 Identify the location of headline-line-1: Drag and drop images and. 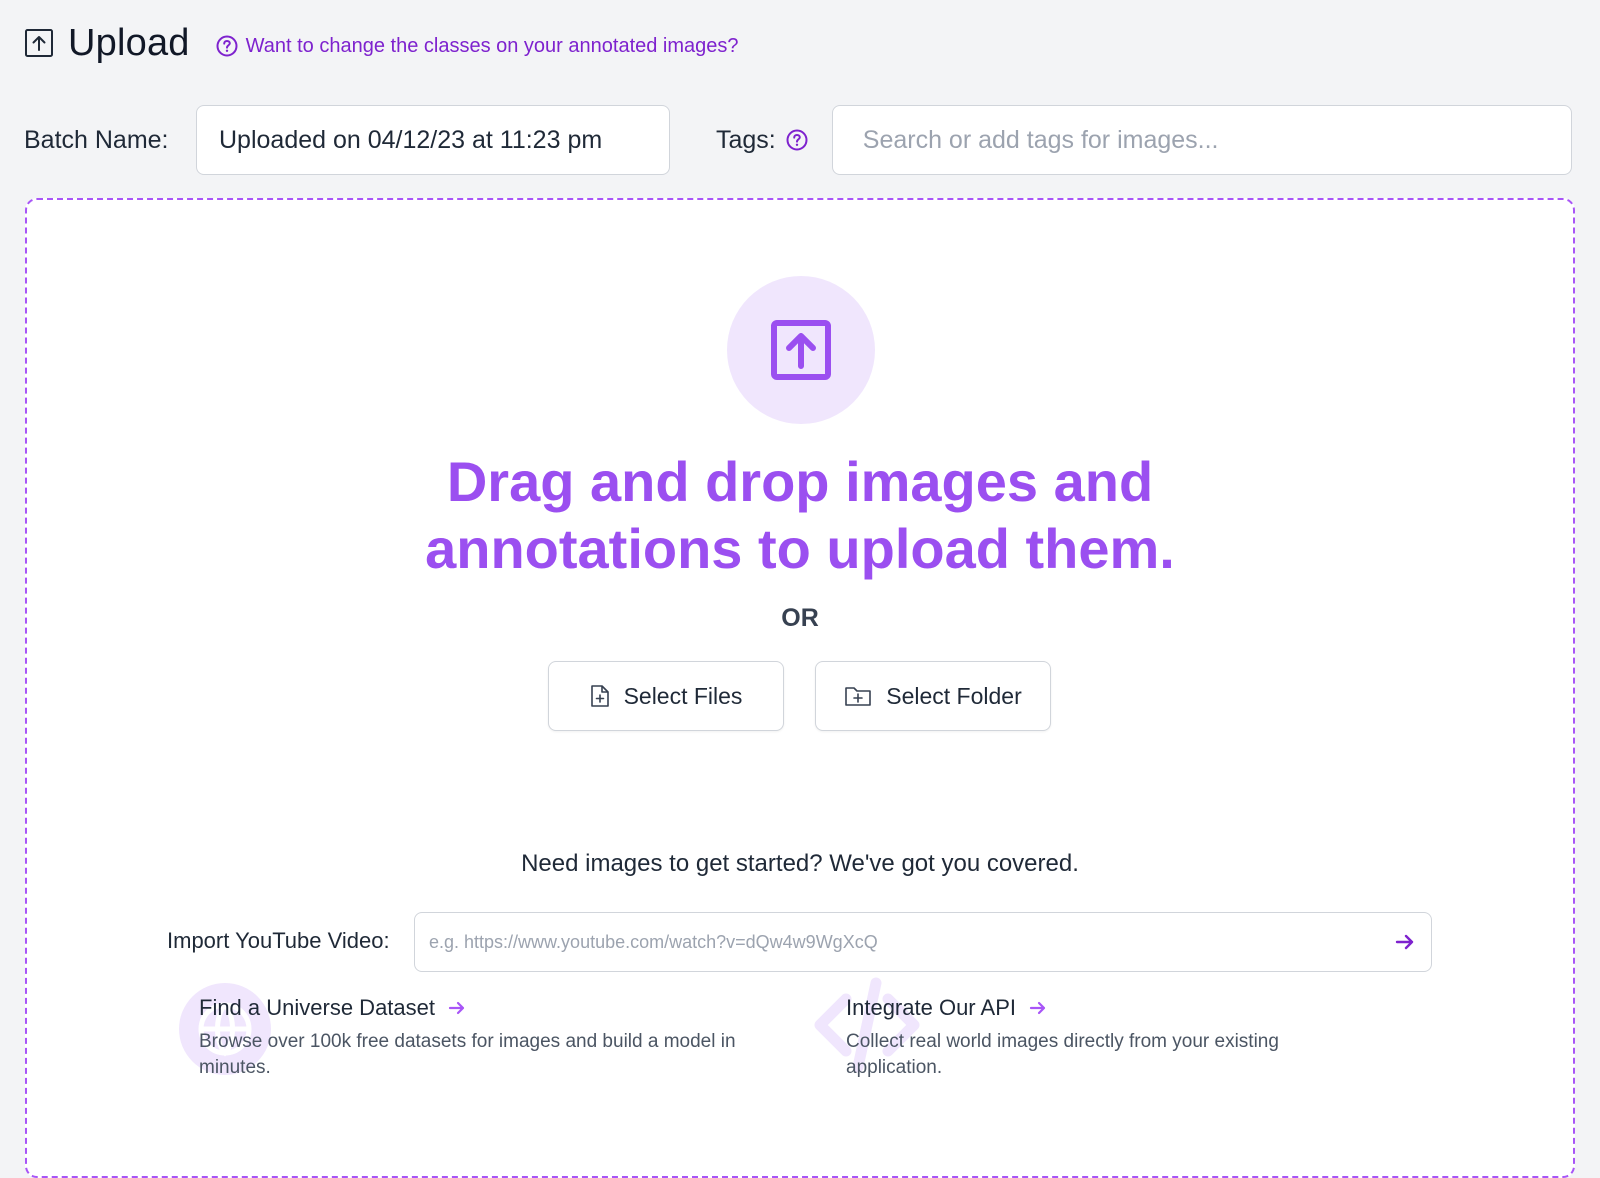
(800, 481).